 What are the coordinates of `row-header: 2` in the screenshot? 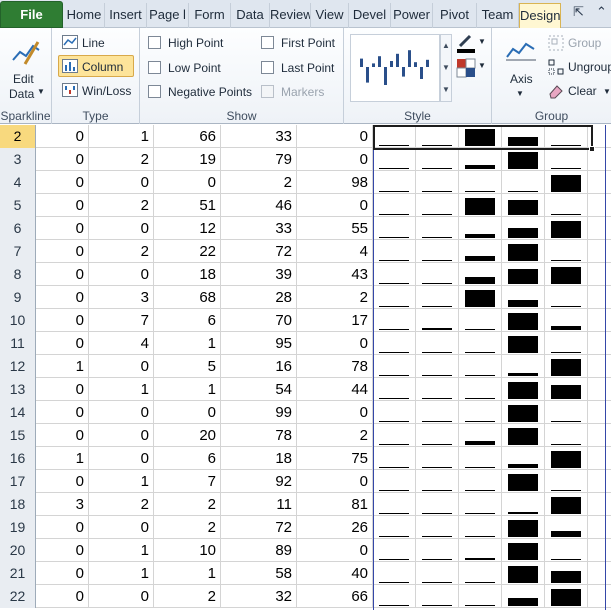 It's located at (18, 136).